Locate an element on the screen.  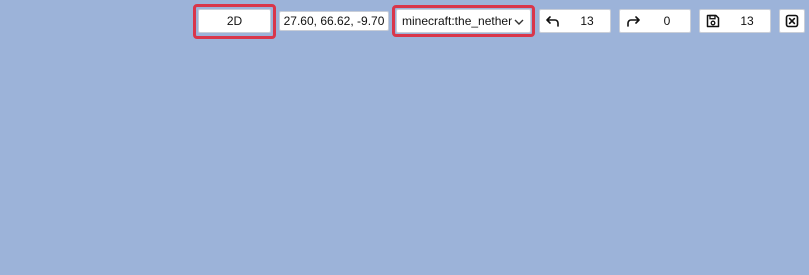
undo-icon is located at coordinates (553, 21).